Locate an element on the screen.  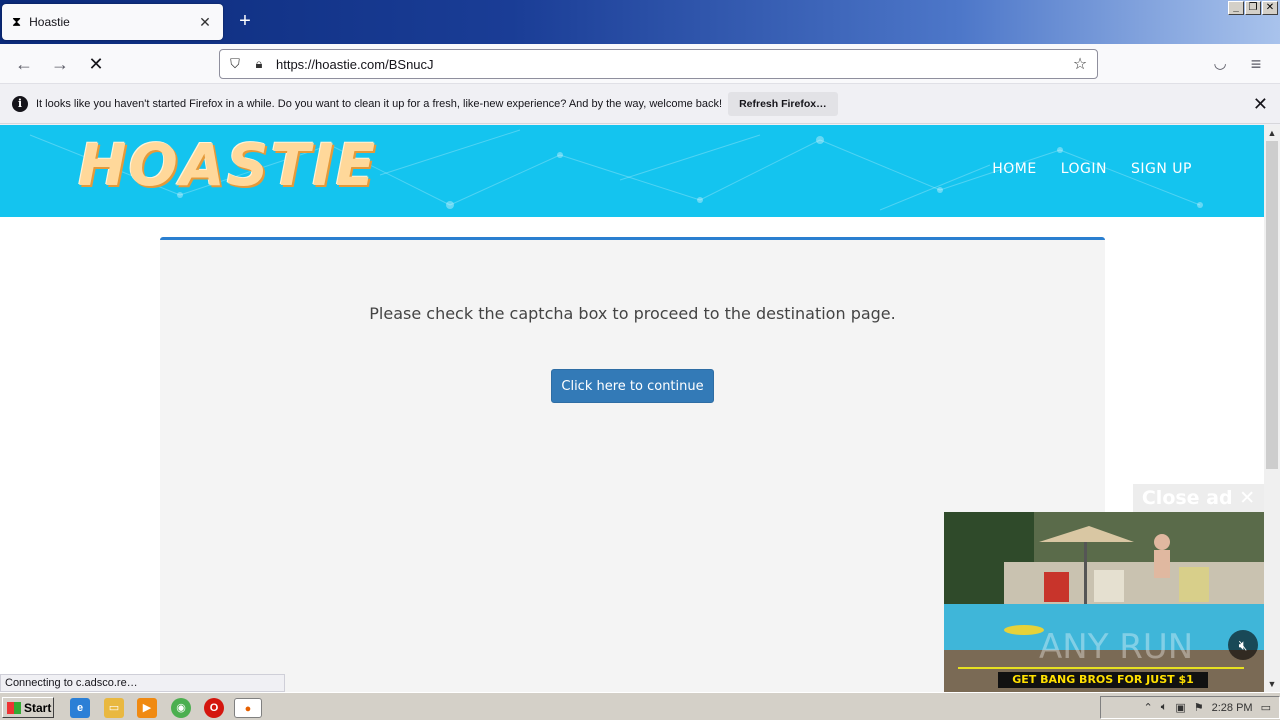
url-bar: ⛉ 🔒︎ ☆ is located at coordinates (658, 64).